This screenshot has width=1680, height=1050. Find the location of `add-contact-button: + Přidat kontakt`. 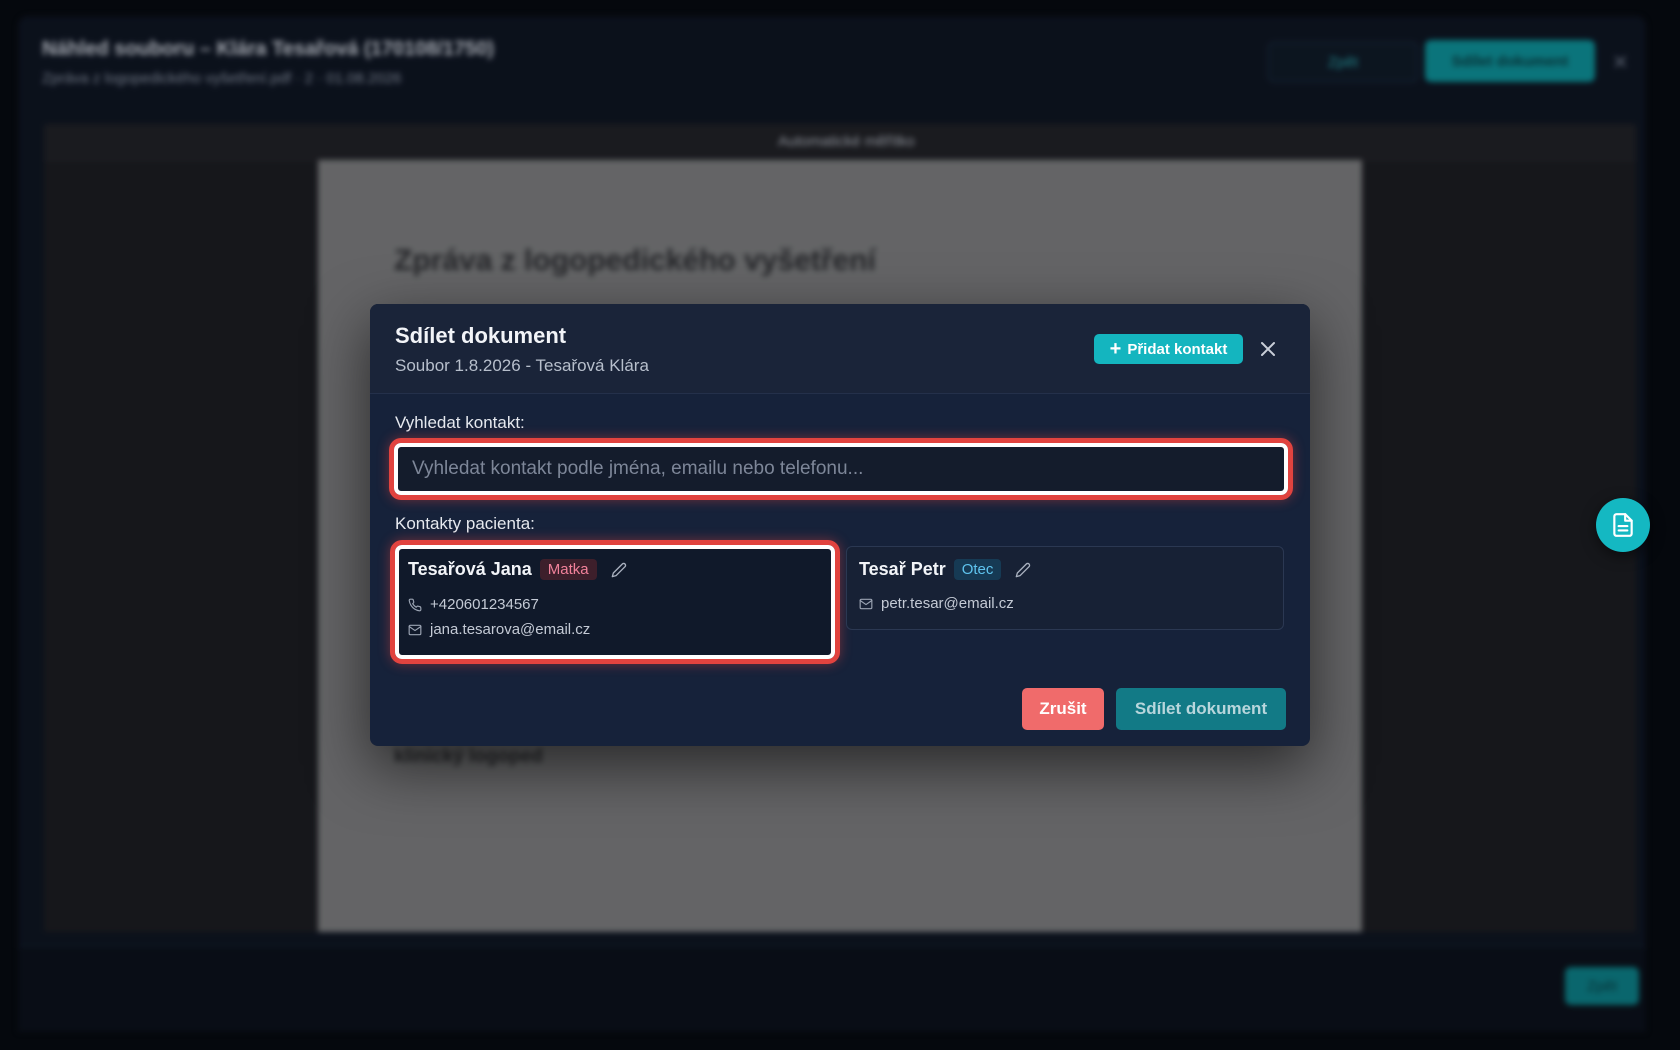

add-contact-button: + Přidat kontakt is located at coordinates (1168, 349).